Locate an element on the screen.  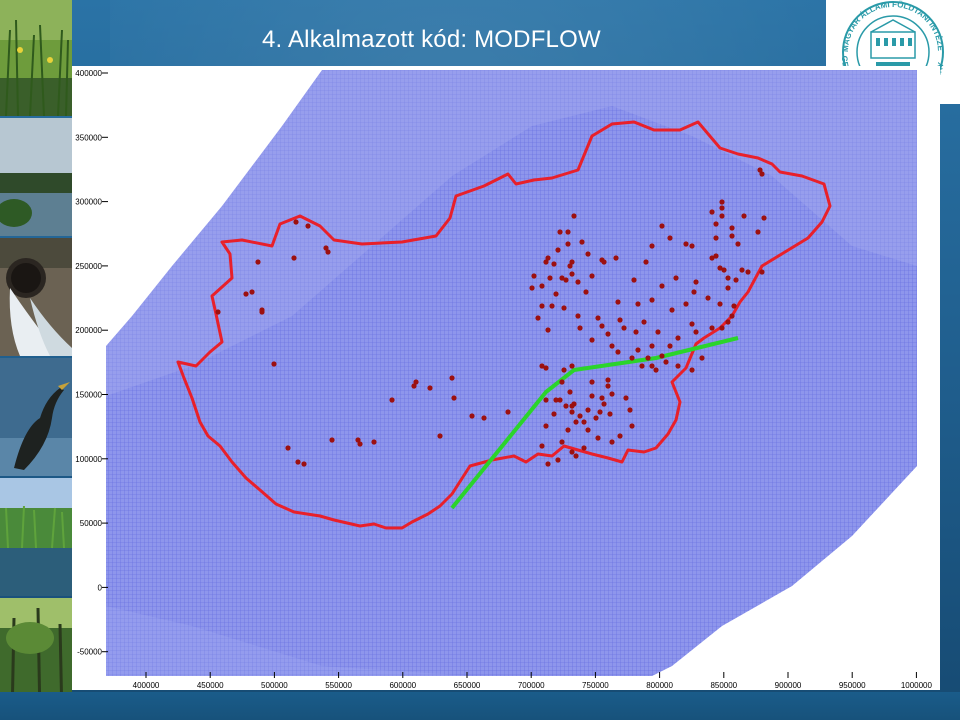
y-tick-label: 100000 is located at coordinates (88, 459).